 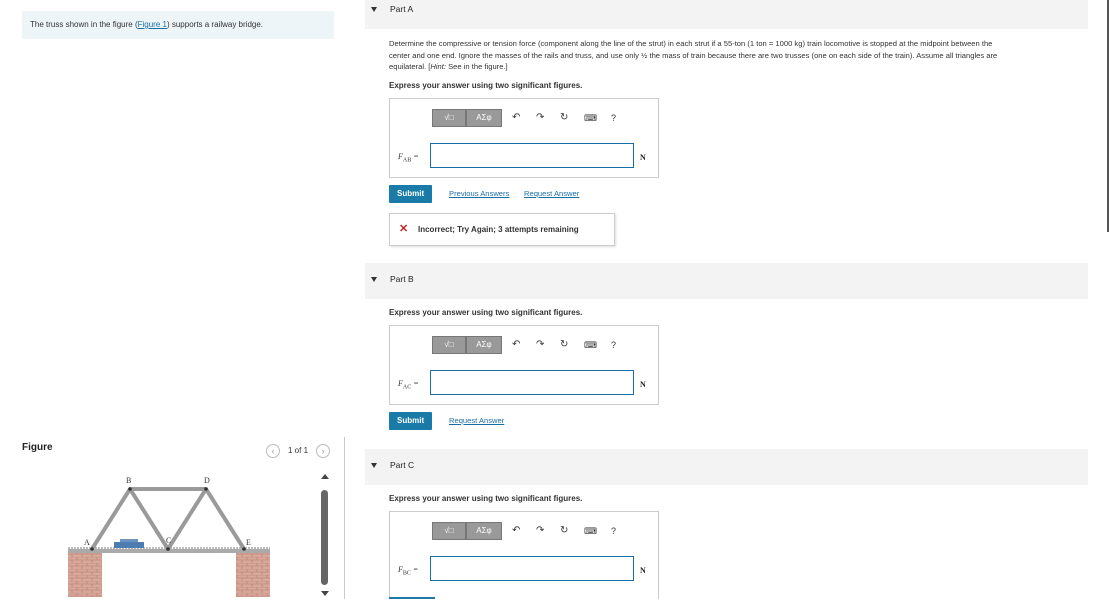 I want to click on next-figure-button: ›, so click(x=323, y=451).